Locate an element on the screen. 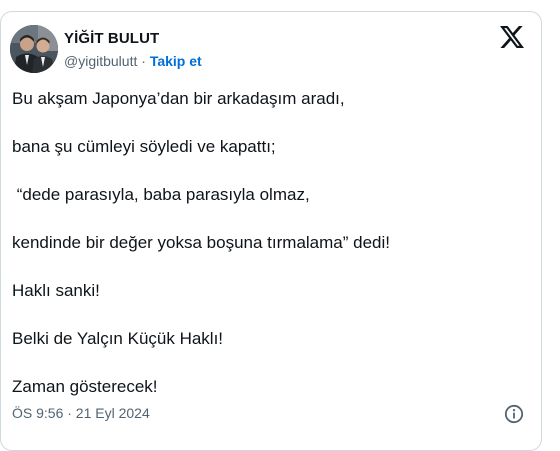  follow-button: Takip et is located at coordinates (176, 61).